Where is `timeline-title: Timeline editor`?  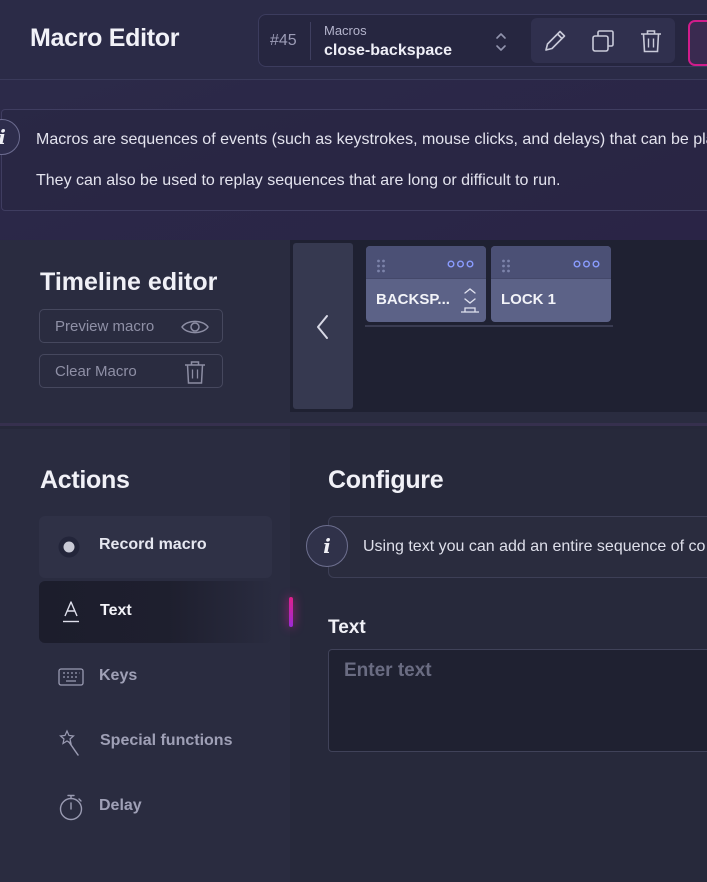 timeline-title: Timeline editor is located at coordinates (129, 282).